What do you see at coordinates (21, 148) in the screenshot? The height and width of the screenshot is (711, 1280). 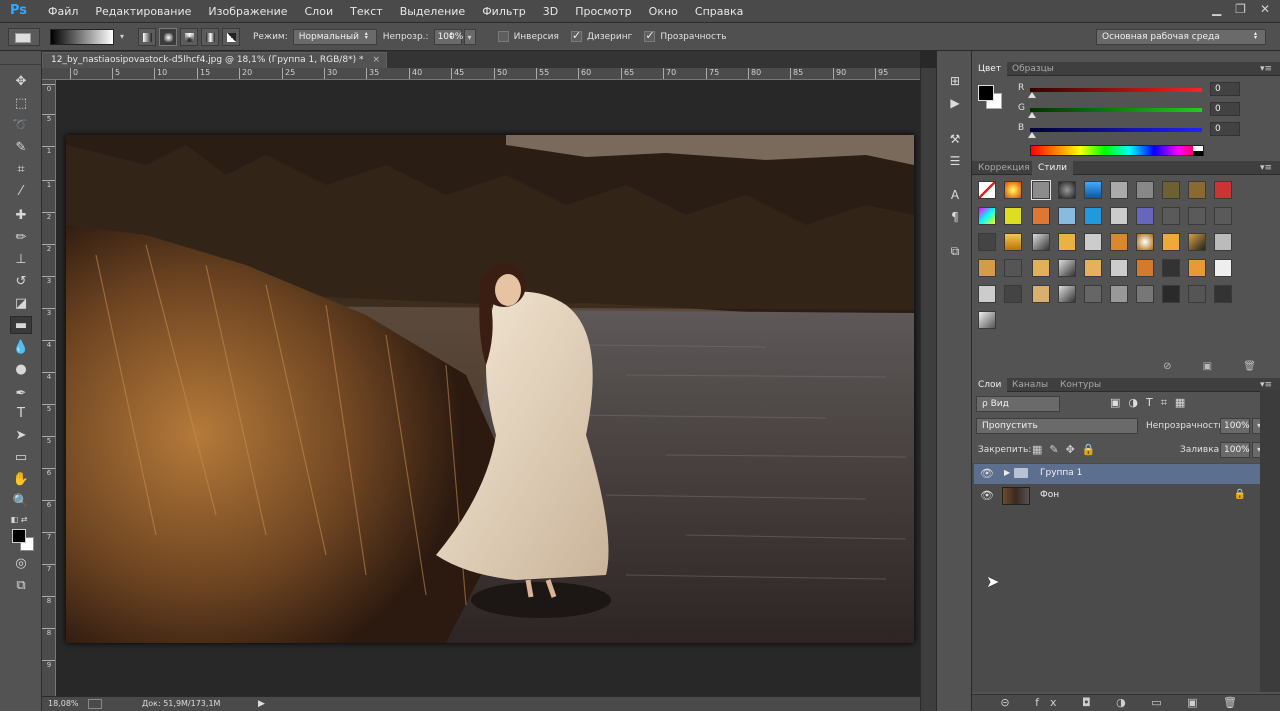 I see `quick-select-tool-icon: ✎` at bounding box center [21, 148].